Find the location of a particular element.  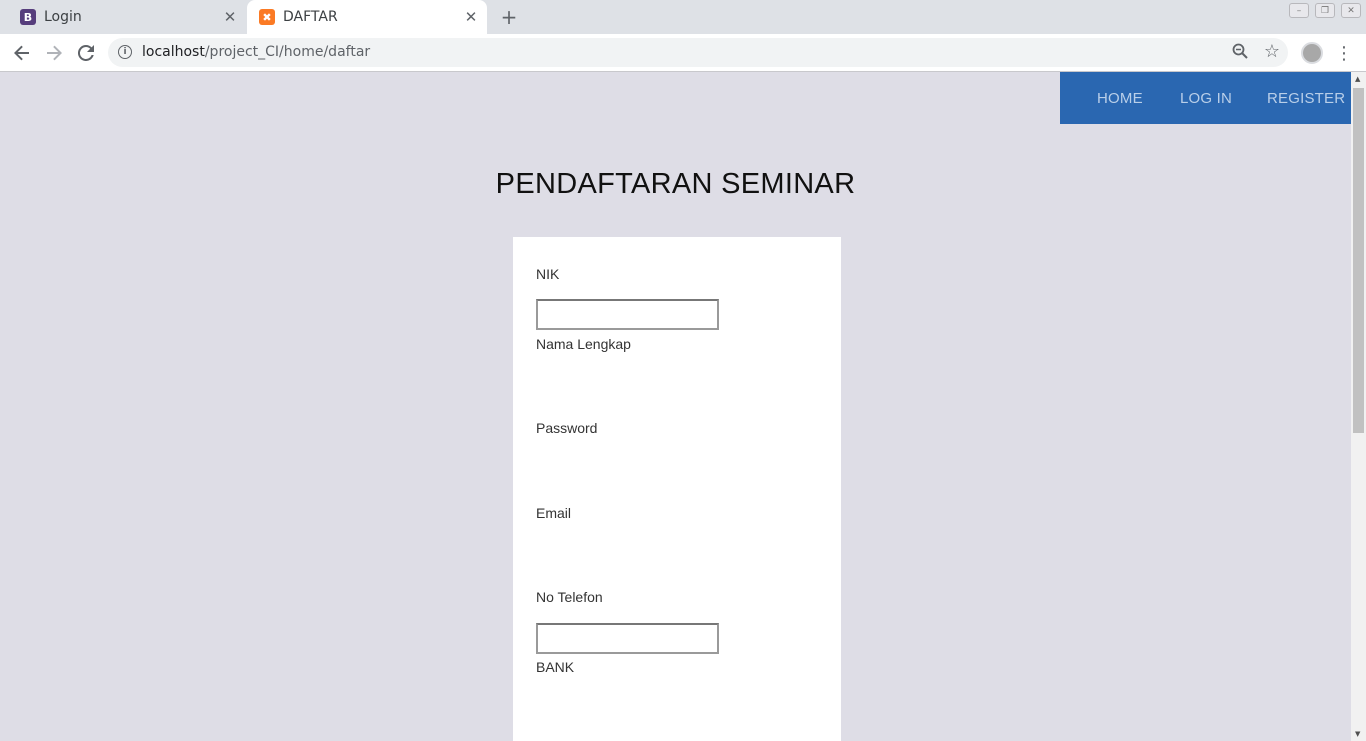

bank-label: BANK is located at coordinates (555, 667).